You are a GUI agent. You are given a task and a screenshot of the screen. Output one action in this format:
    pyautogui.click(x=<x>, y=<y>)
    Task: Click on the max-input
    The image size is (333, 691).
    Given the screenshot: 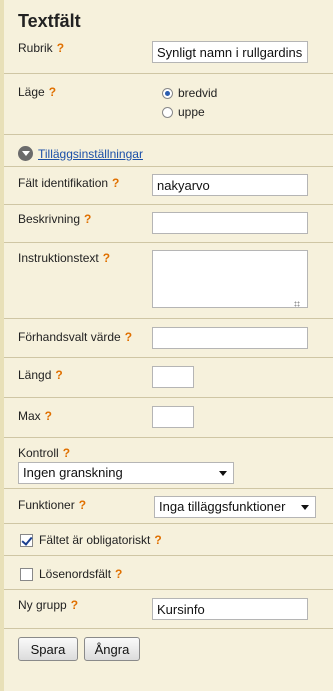 What is the action you would take?
    pyautogui.click(x=173, y=417)
    